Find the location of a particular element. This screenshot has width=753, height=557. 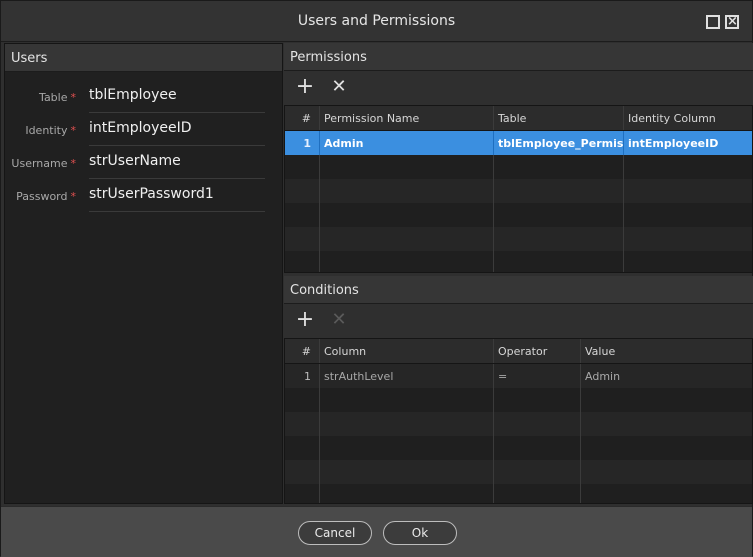

column-header-operator: Operator is located at coordinates (537, 351).